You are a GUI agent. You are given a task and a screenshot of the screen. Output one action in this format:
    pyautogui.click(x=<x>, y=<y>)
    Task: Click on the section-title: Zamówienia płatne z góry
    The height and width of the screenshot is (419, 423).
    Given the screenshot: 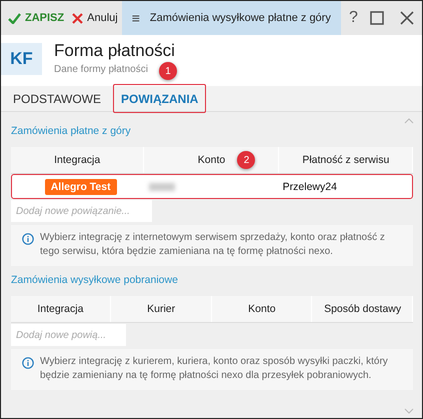 What is the action you would take?
    pyautogui.click(x=71, y=131)
    